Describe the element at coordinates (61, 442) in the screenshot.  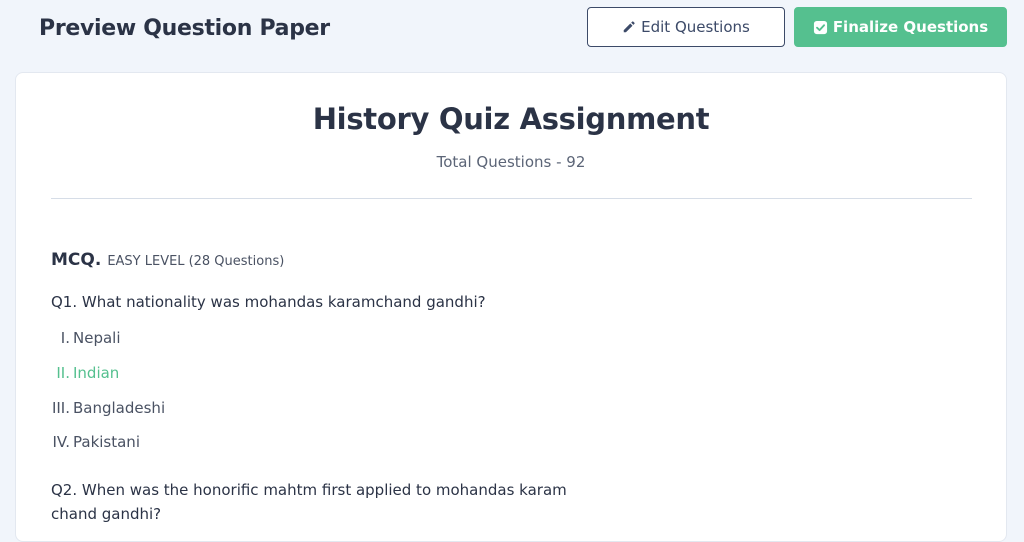
I see `option-number: IV.` at that location.